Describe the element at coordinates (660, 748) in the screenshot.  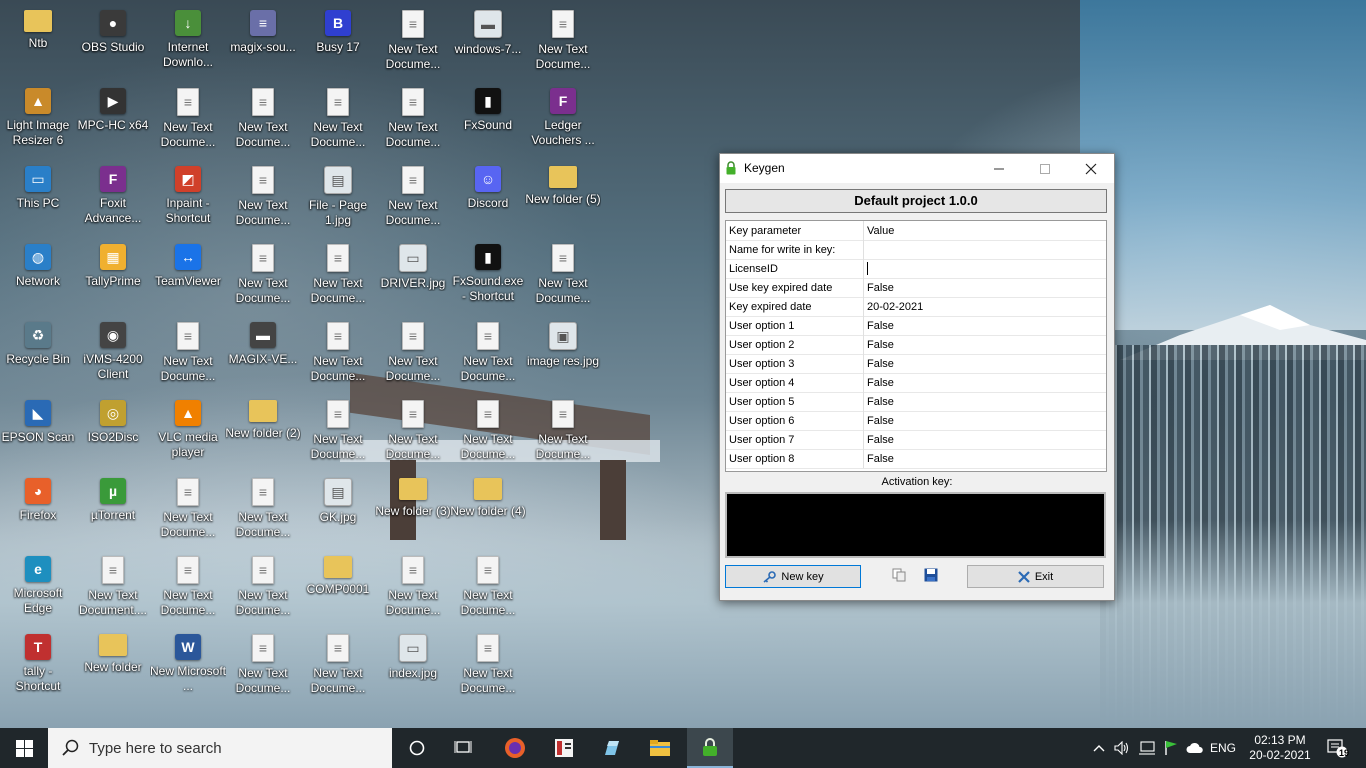
I see `taskbar-file-explorer` at that location.